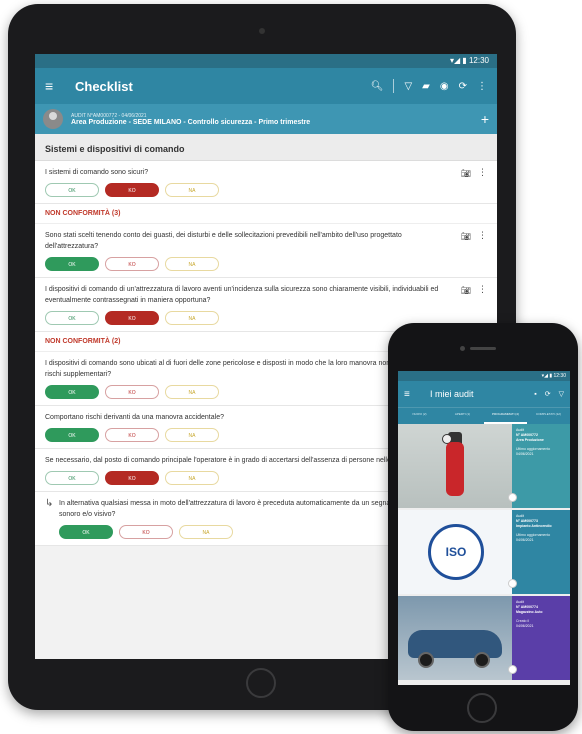 The height and width of the screenshot is (734, 582). Describe the element at coordinates (97, 172) in the screenshot. I see `question-text: I sistemi di comando sono sicuri?` at that location.